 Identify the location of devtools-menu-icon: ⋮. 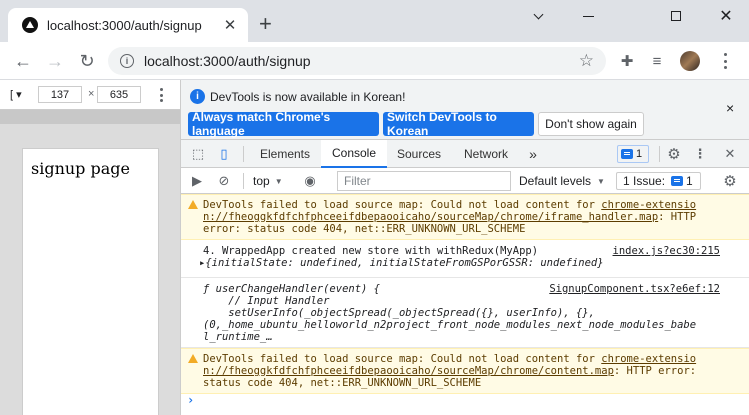
(700, 154).